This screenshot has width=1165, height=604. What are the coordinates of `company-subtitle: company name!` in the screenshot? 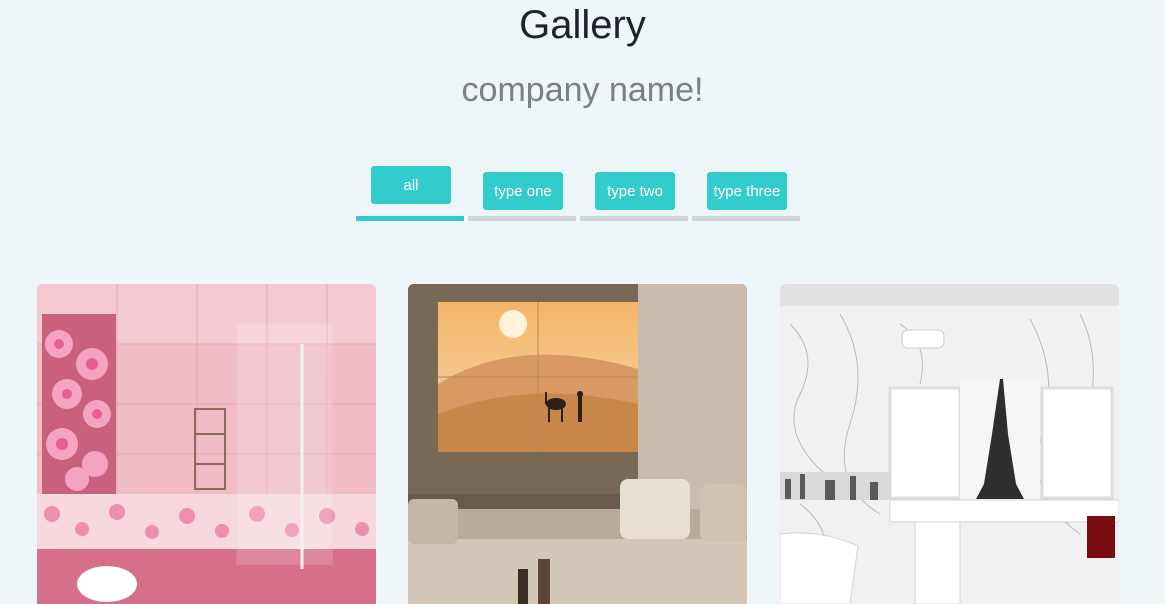 It's located at (582, 90).